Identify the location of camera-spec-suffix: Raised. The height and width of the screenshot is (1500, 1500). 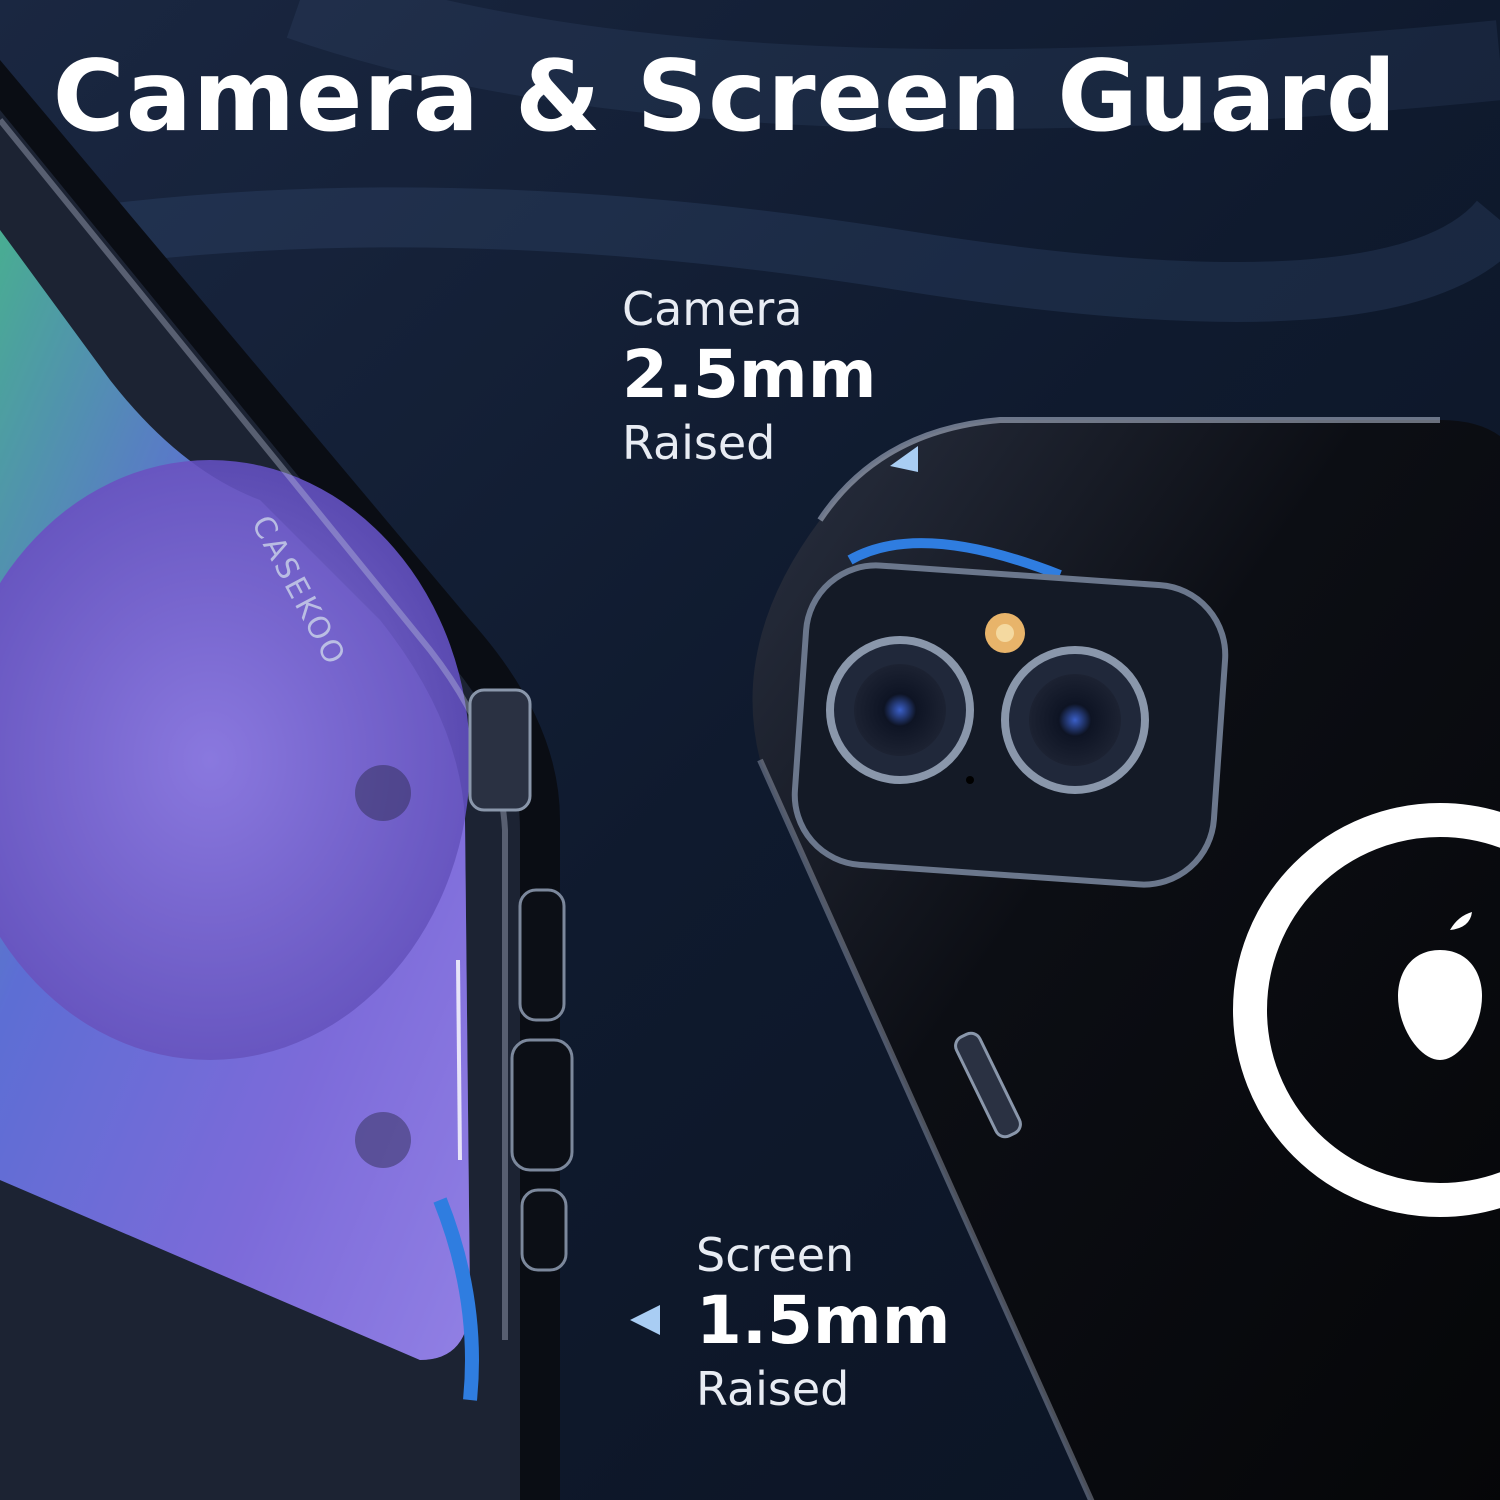
(699, 443).